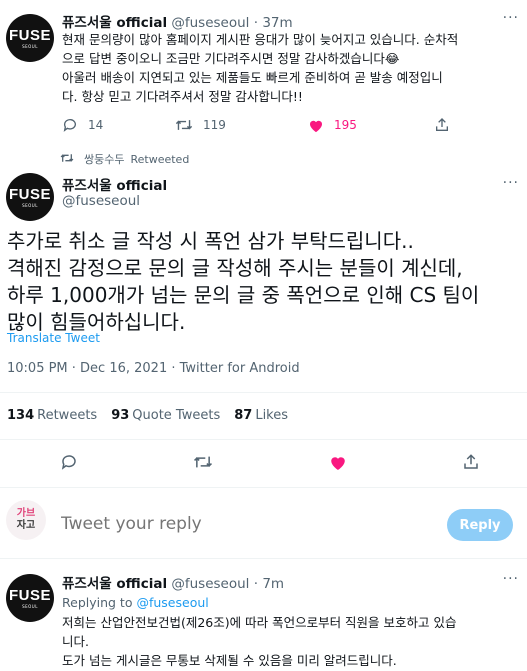 This screenshot has height=671, width=527. I want to click on tweet-line: 으로 답변 중이오니 조금만 기다려주시면 정말 감사하겠습니다😂, so click(231, 58).